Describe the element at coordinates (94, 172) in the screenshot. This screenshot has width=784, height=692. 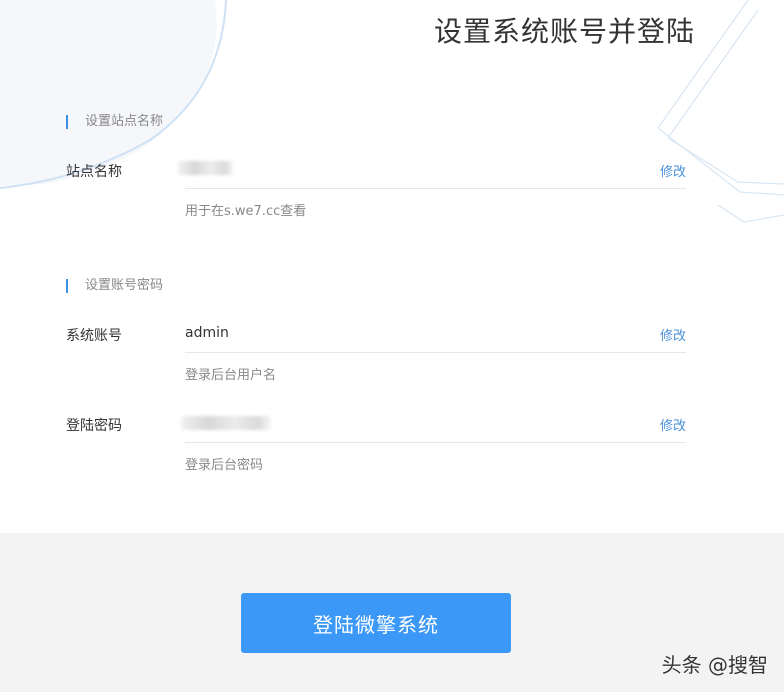
I see `site-name-label: 站点名称` at that location.